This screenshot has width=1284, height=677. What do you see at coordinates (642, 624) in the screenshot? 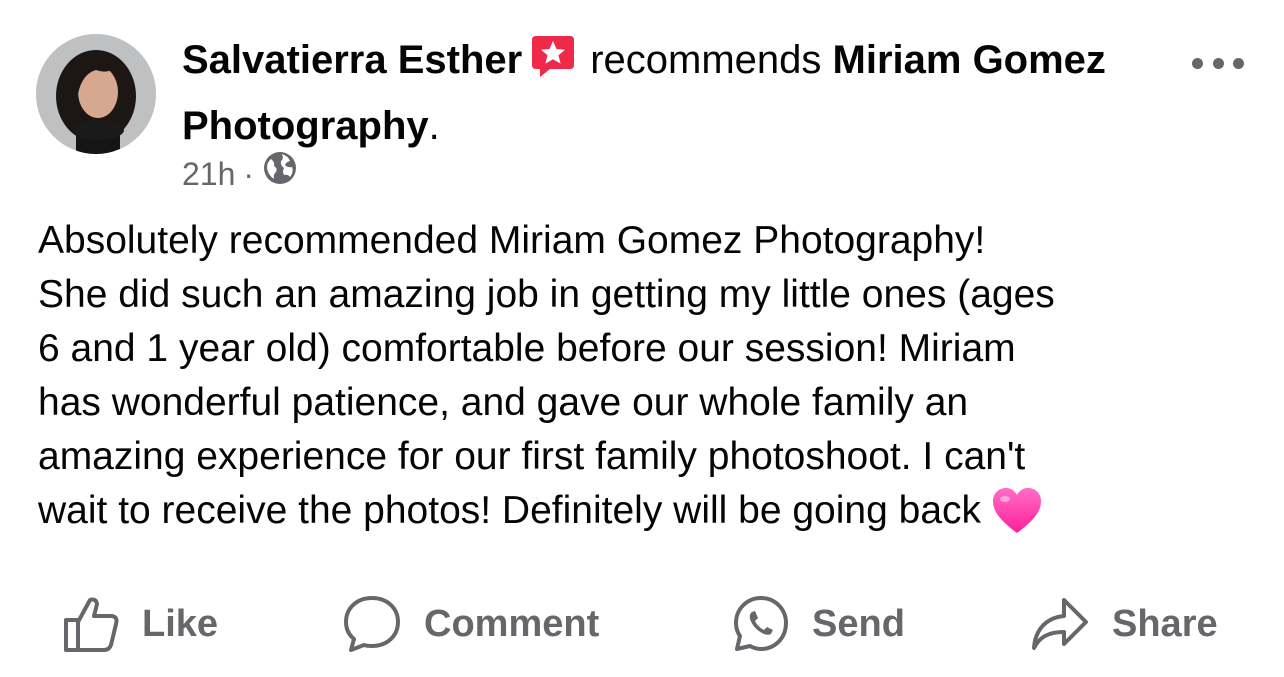
I see `post-actions-bar: Like Comment Send Share` at bounding box center [642, 624].